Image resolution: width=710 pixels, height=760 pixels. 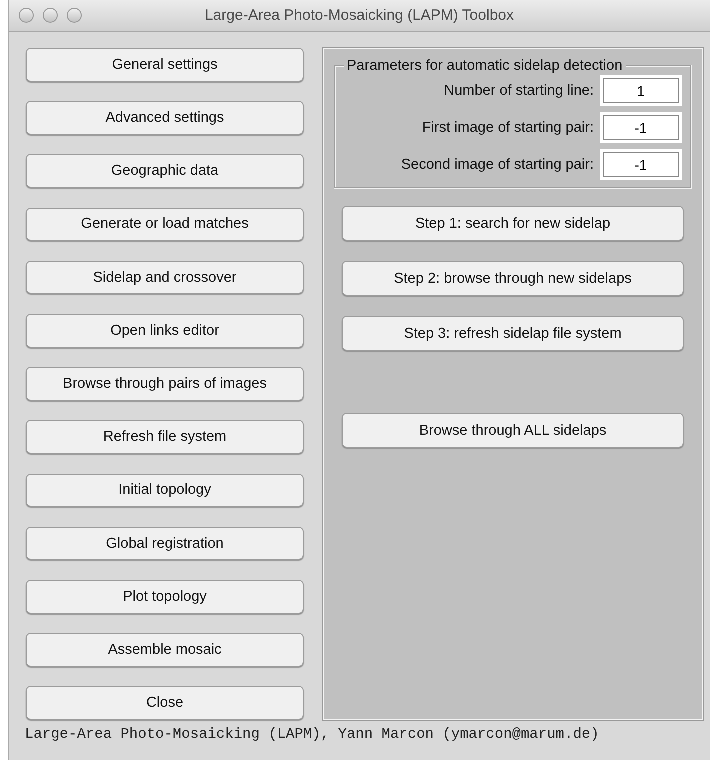 What do you see at coordinates (513, 278) in the screenshot?
I see `step-button: Step 2: browse through new sidelaps` at bounding box center [513, 278].